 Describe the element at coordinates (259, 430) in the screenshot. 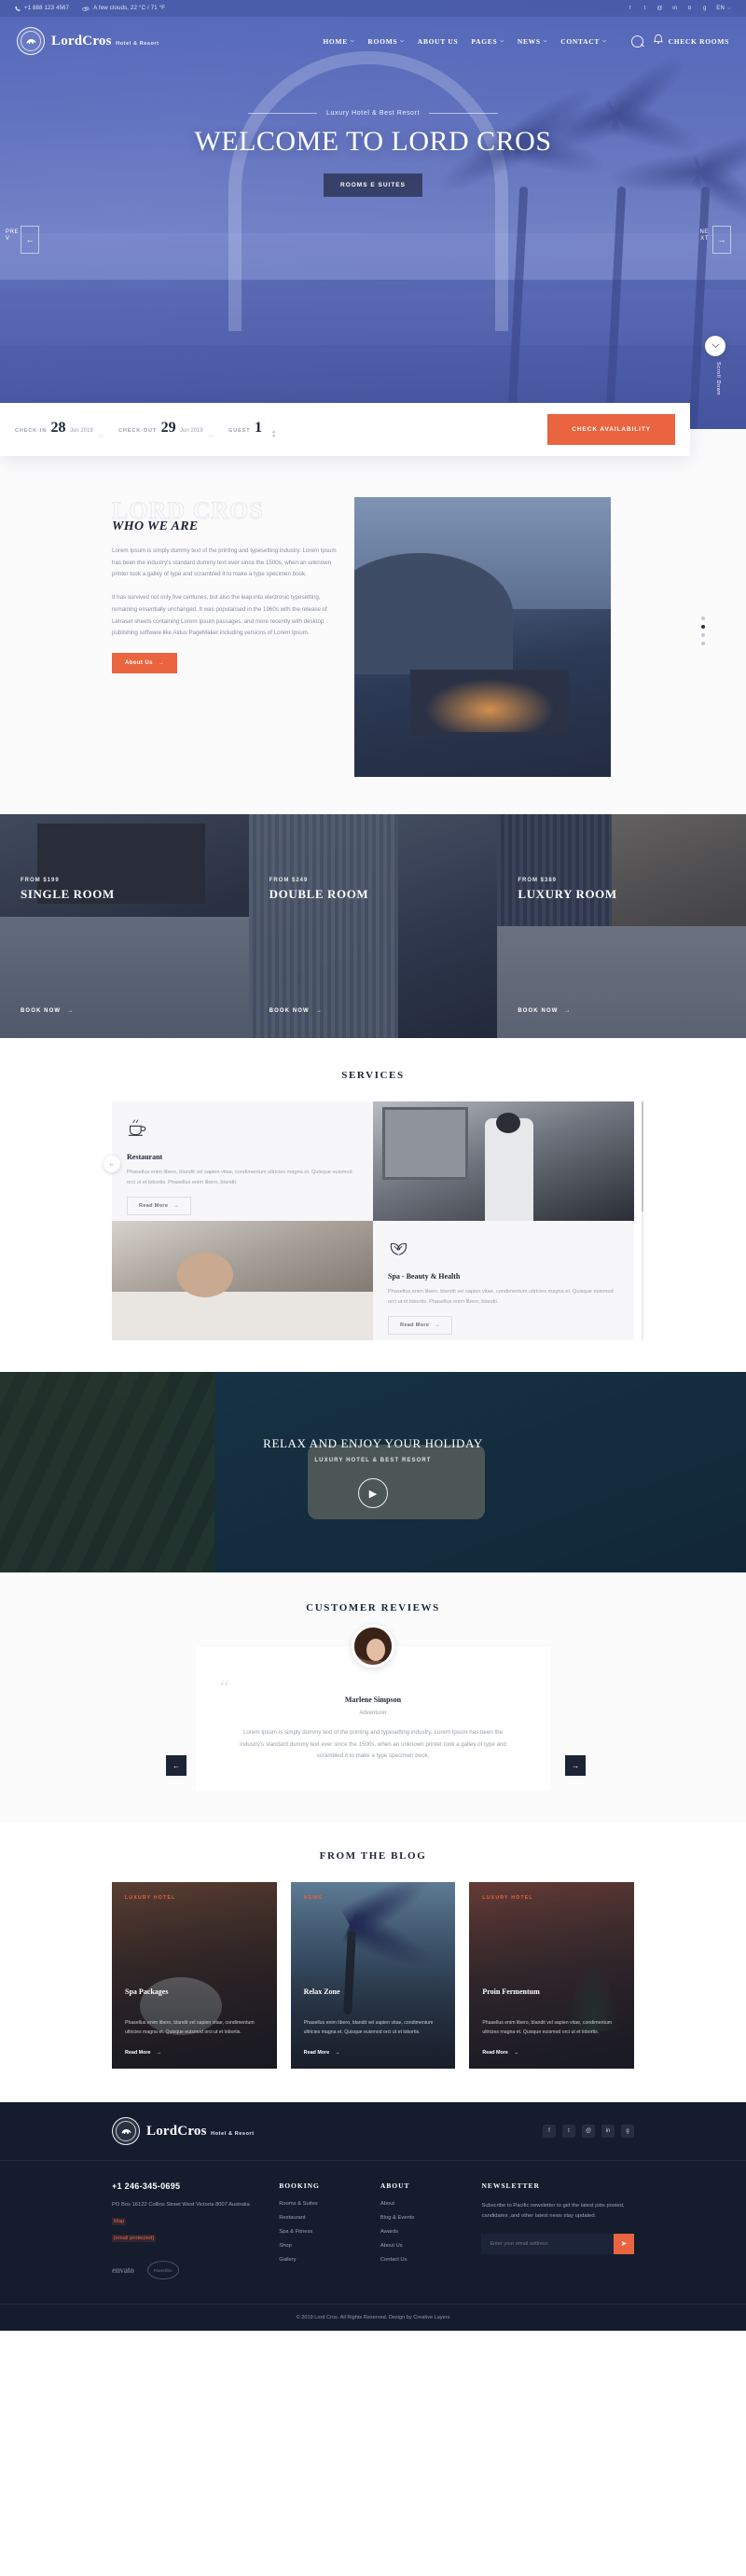

I see `guest-field: GUEST 1 ▲ ▼` at that location.